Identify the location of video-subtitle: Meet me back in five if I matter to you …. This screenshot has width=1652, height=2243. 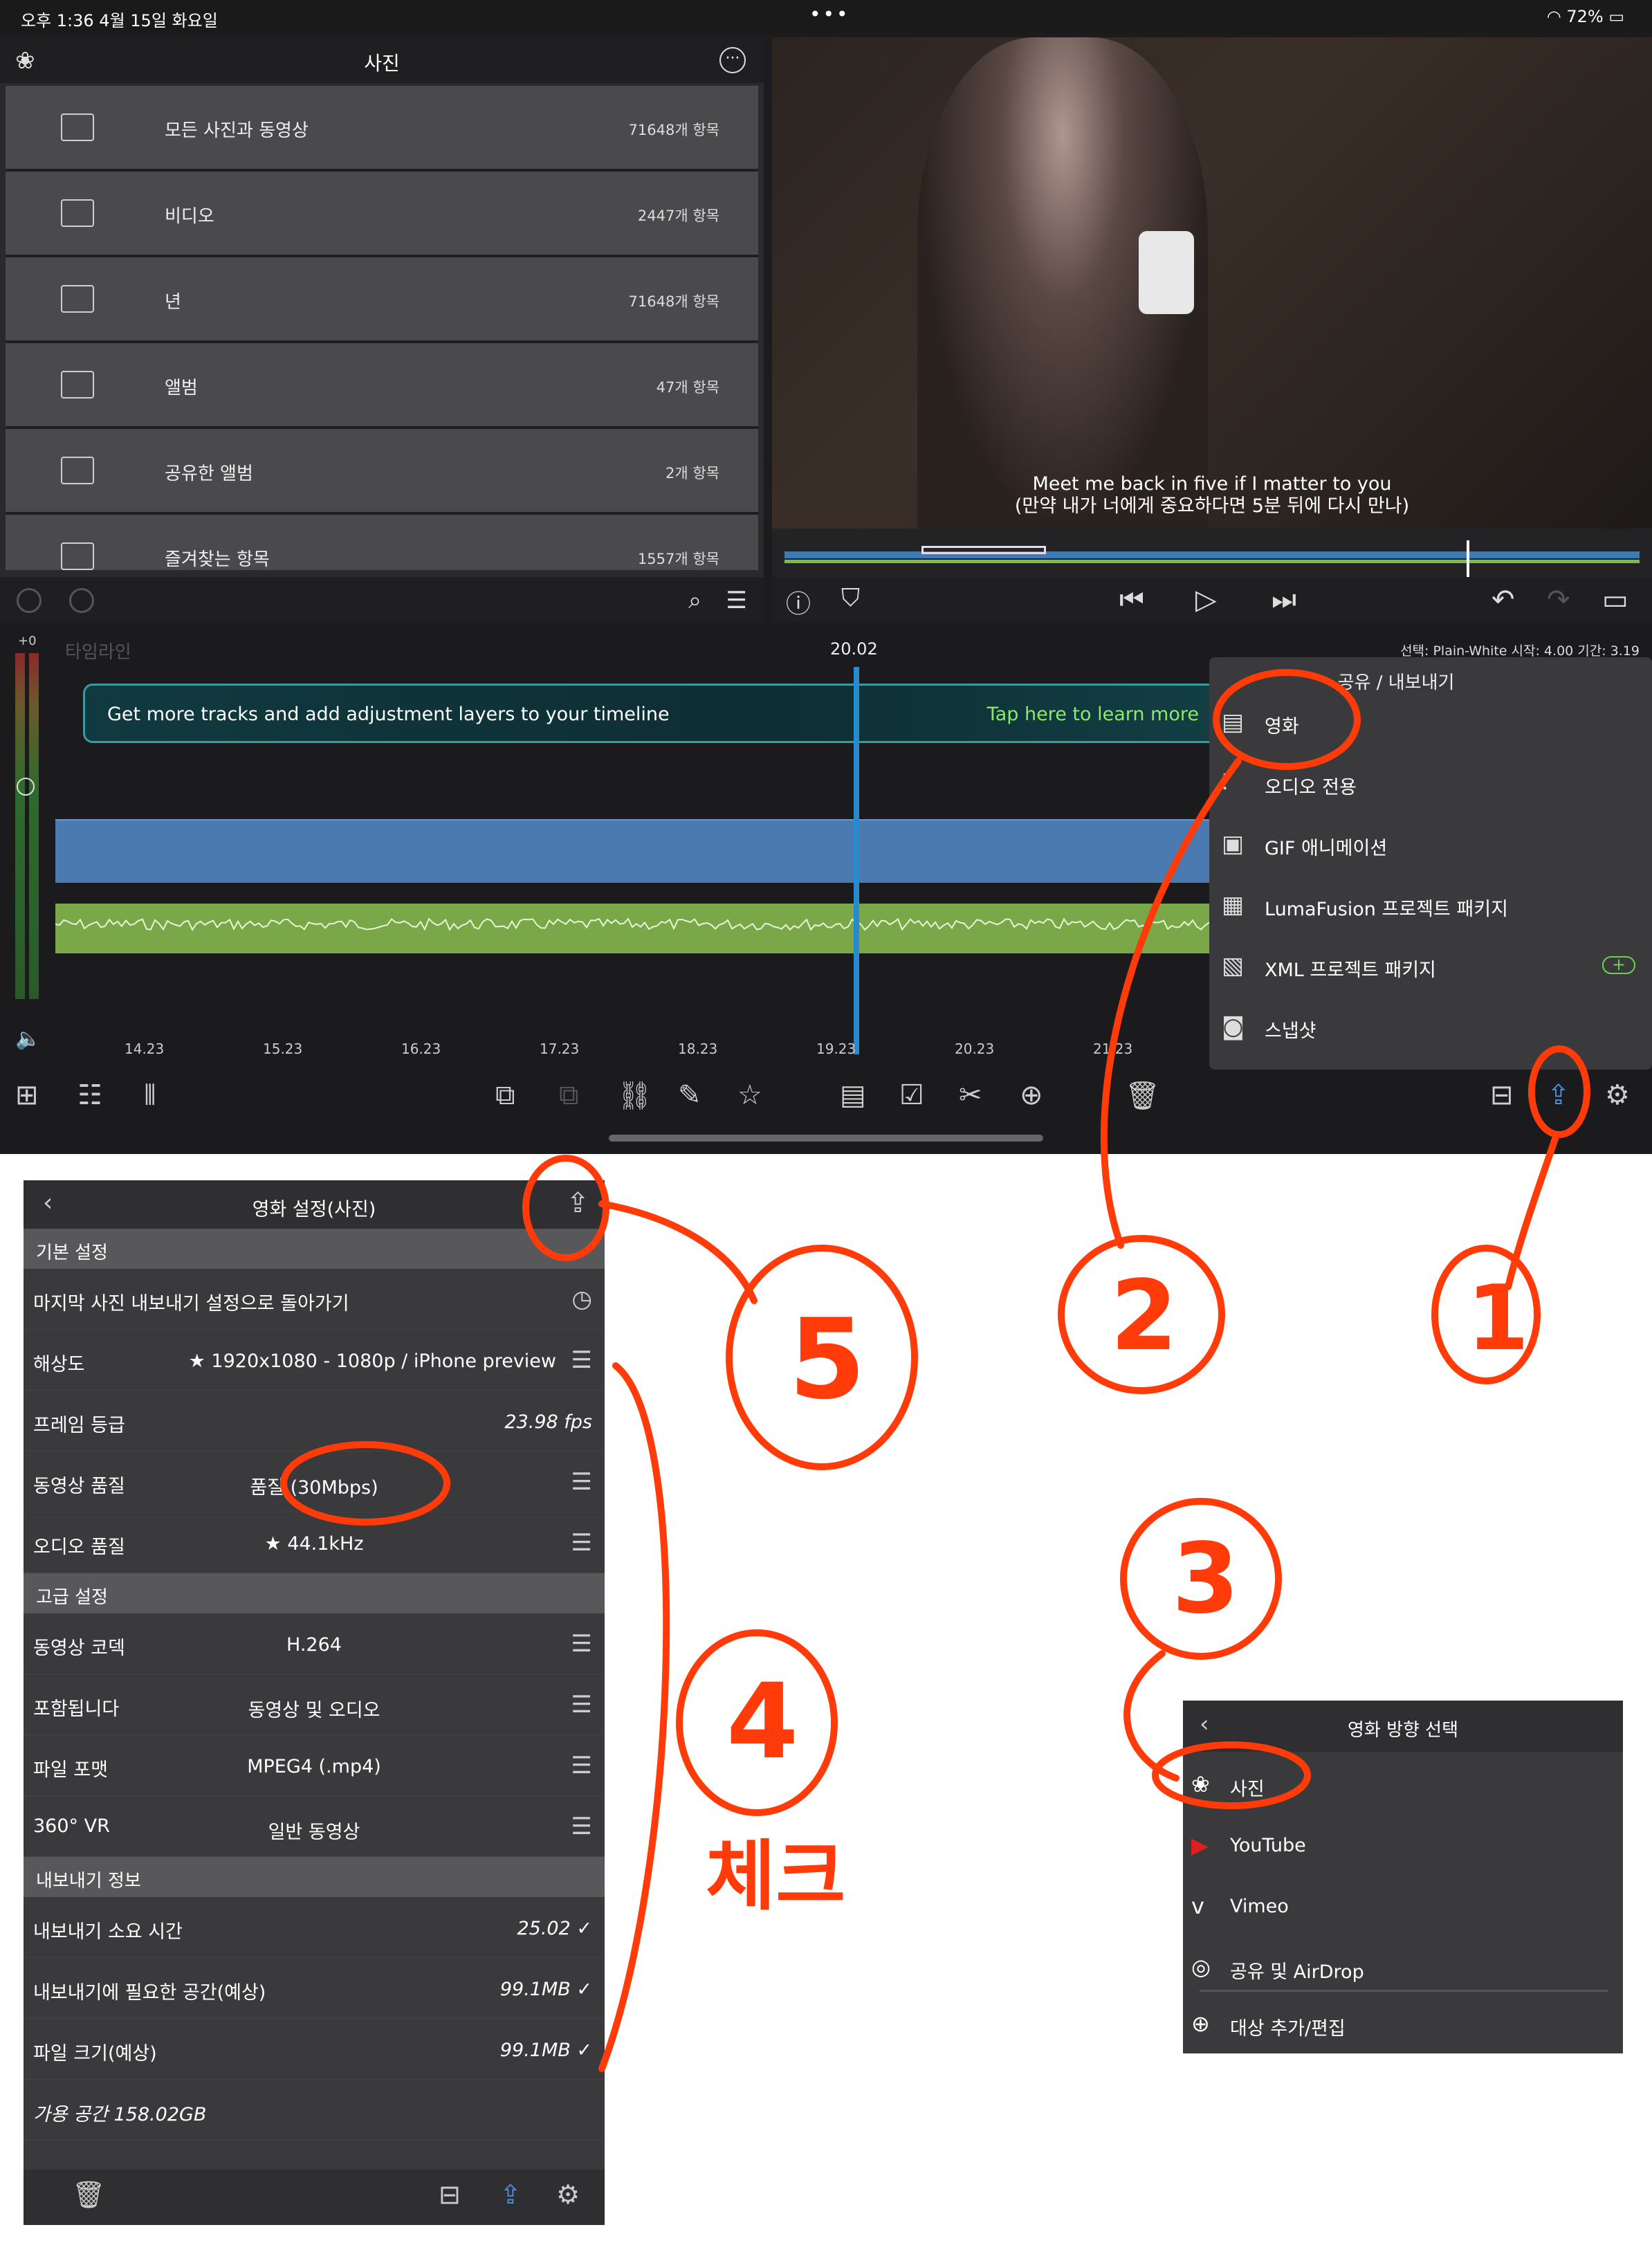
(1212, 495).